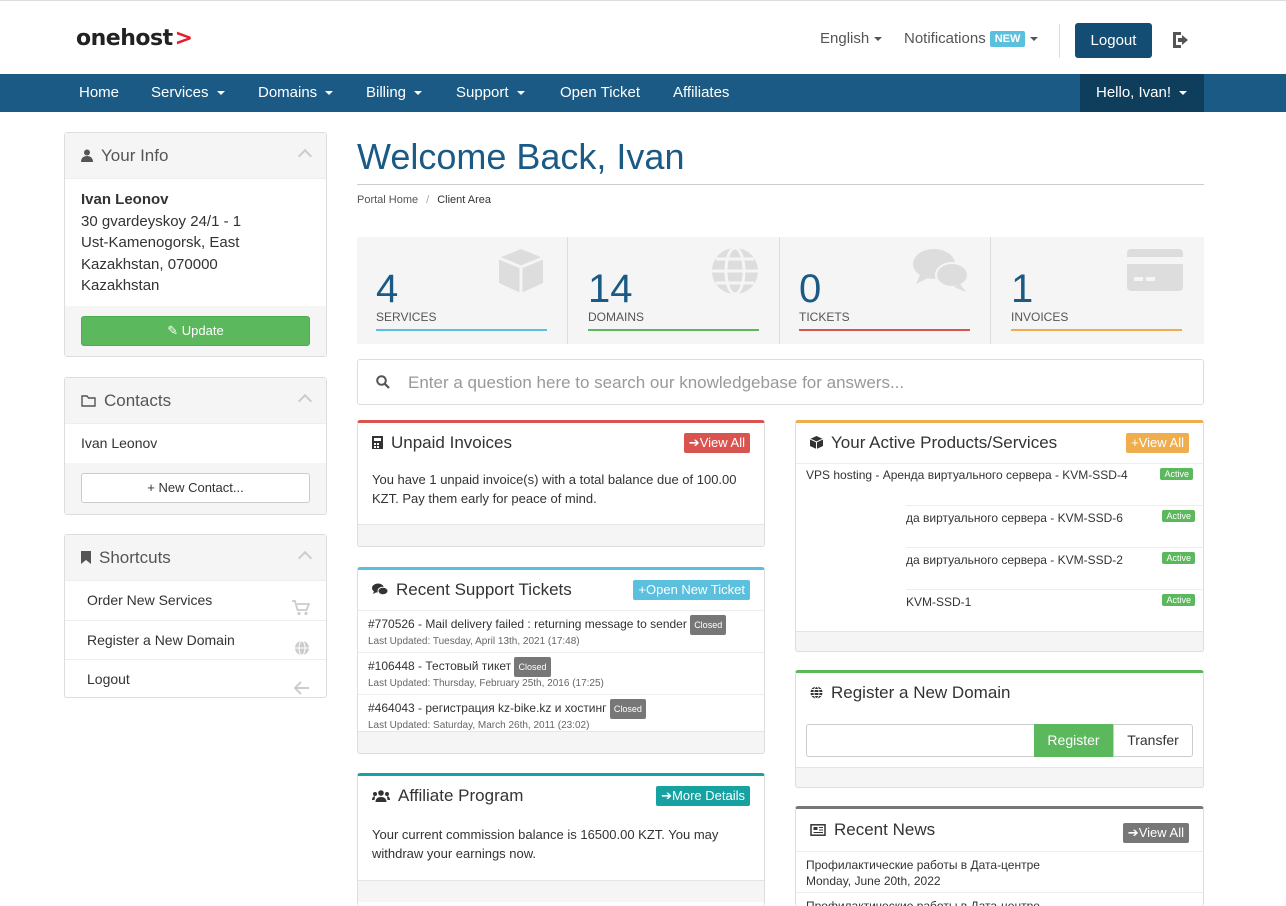  I want to click on affiliate-header: Affiliate Program ➔More Details, so click(561, 796).